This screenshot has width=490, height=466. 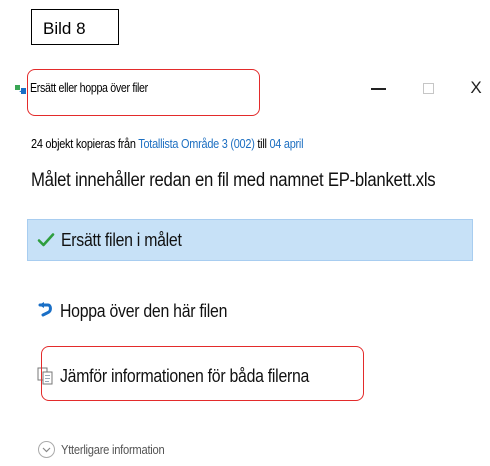 What do you see at coordinates (45, 311) in the screenshot?
I see `skip-arrow-icon` at bounding box center [45, 311].